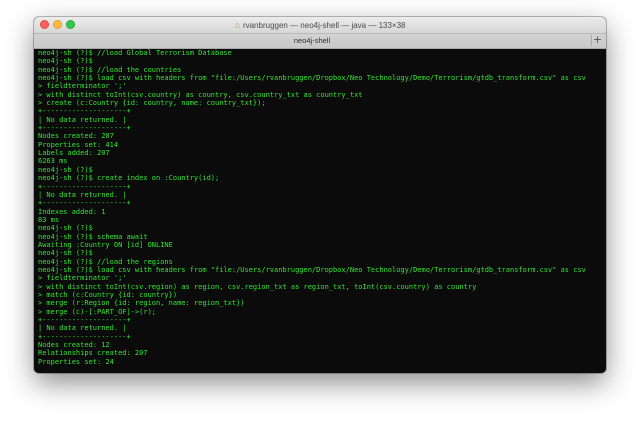 The width and height of the screenshot is (640, 424). I want to click on terminal-line: neo4j-sh (?)$ schema await, so click(93, 236).